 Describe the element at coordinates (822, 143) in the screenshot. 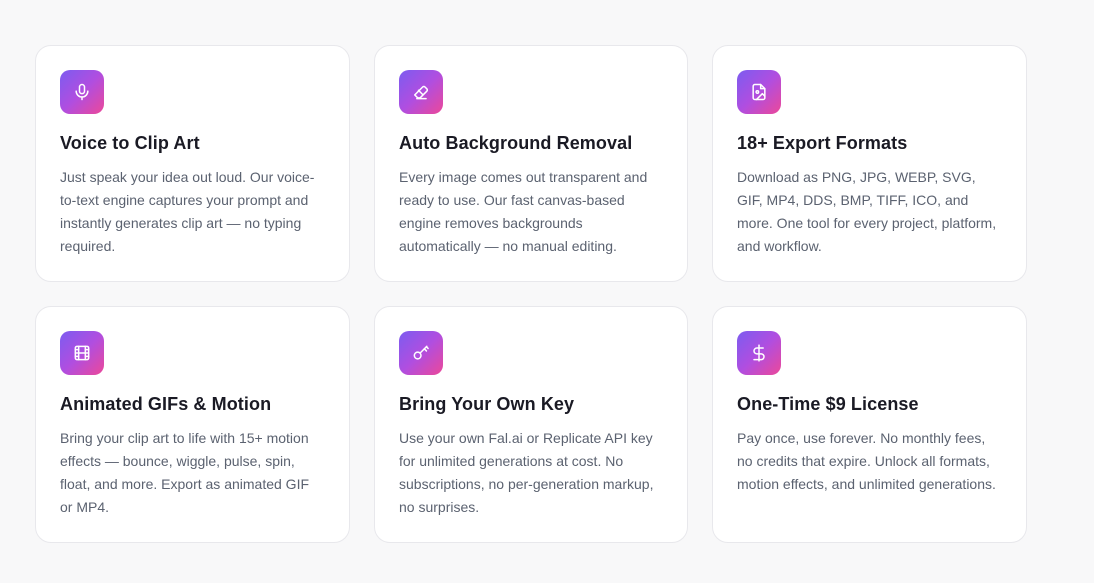

I see `feature-title: 18+ Export Formats` at that location.